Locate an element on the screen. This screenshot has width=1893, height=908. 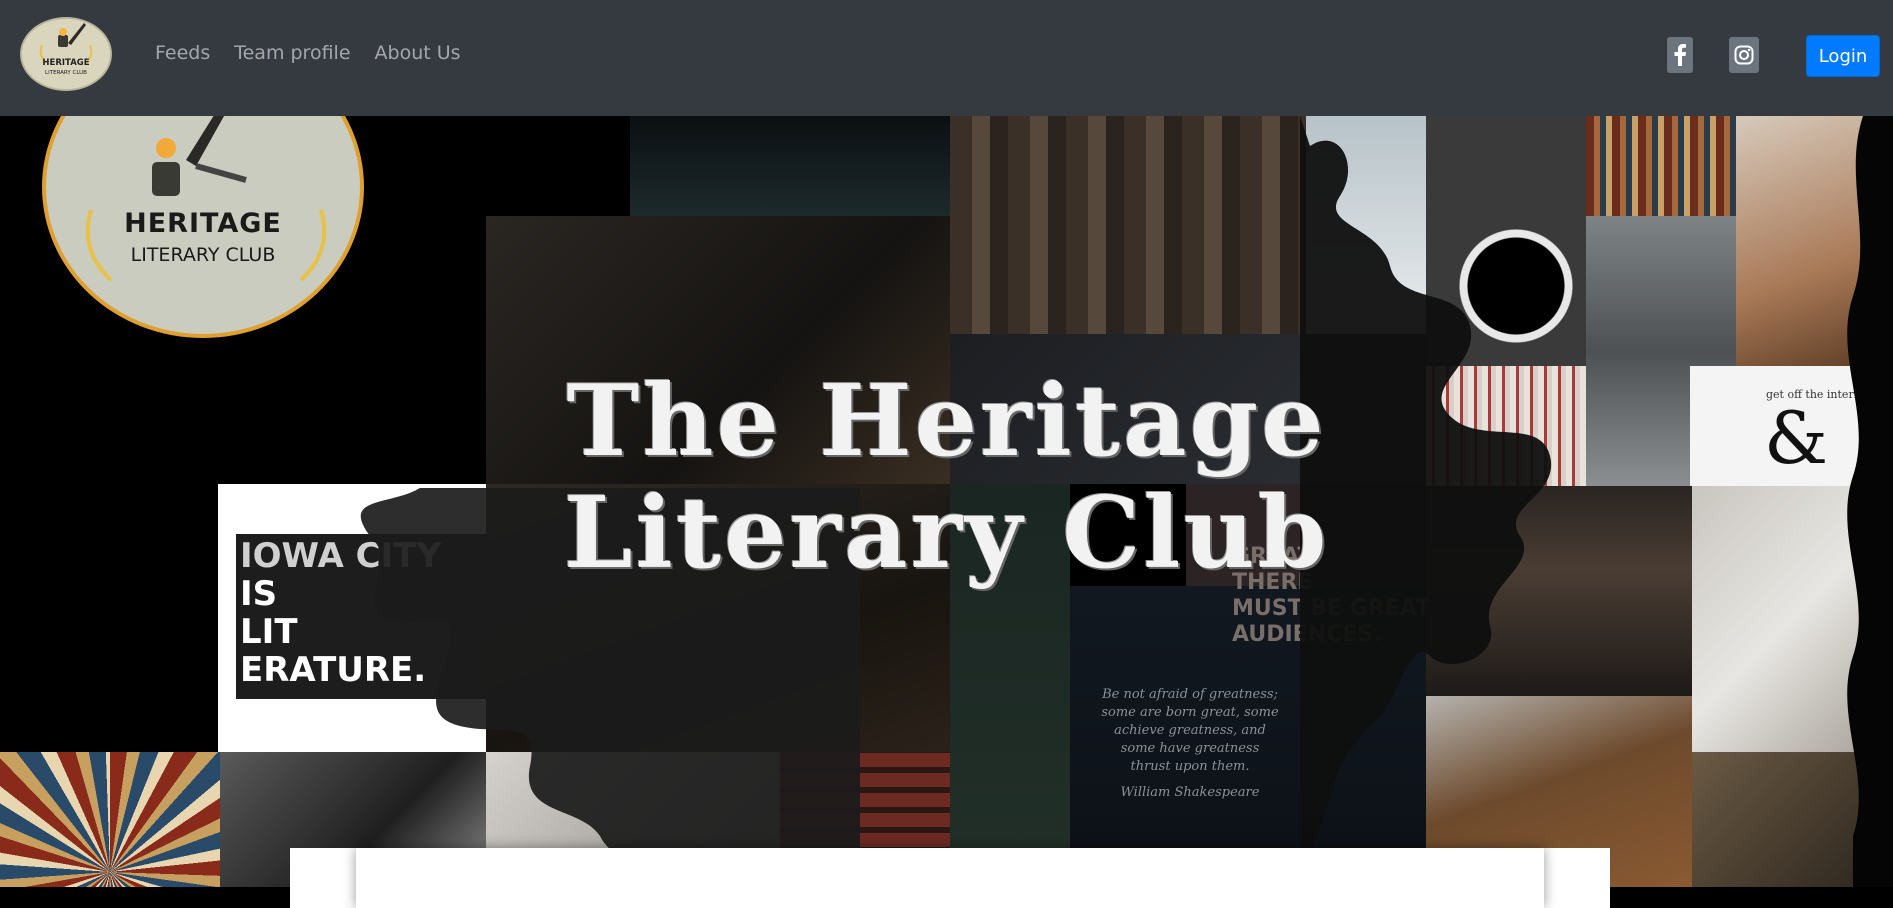
facebook-button is located at coordinates (1680, 55).